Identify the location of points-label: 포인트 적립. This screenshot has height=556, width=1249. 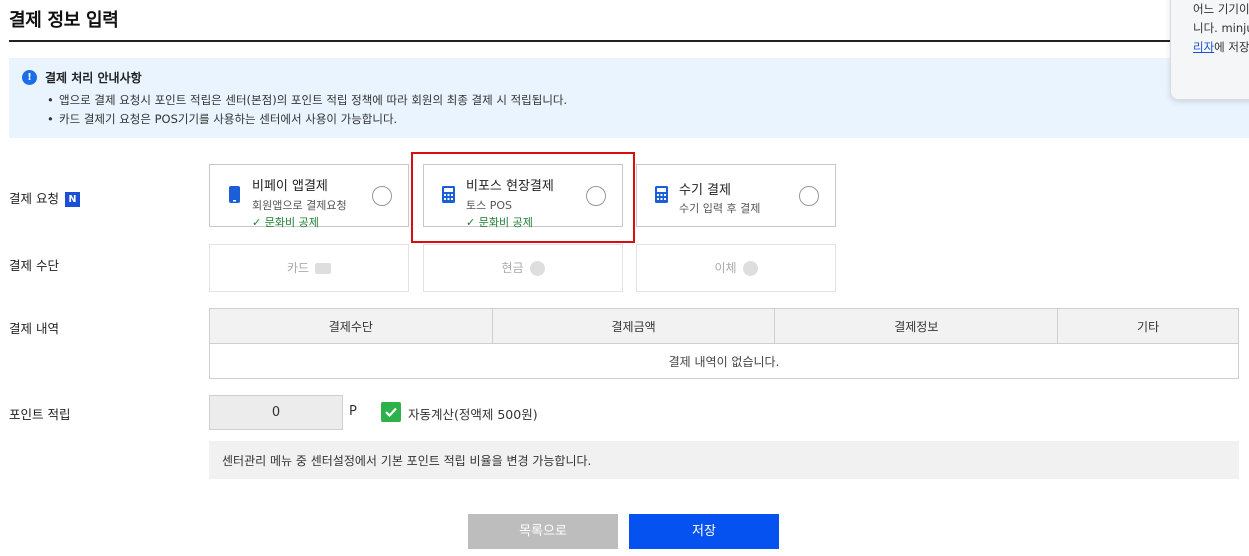
(40, 414).